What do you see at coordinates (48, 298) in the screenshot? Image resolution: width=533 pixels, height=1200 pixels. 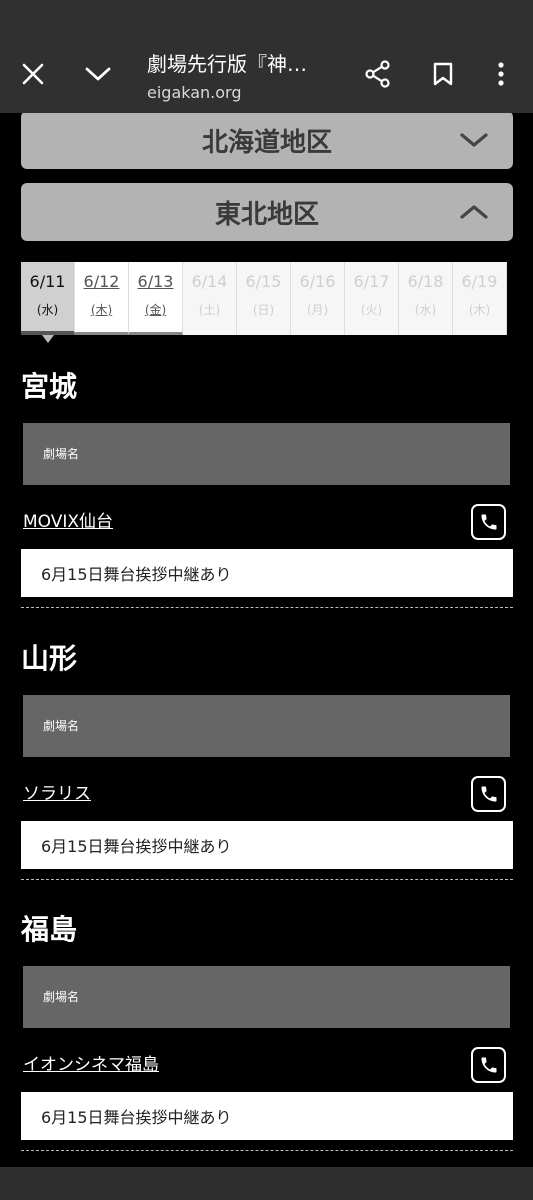 I see `date-tab: 6/11 (水)` at bounding box center [48, 298].